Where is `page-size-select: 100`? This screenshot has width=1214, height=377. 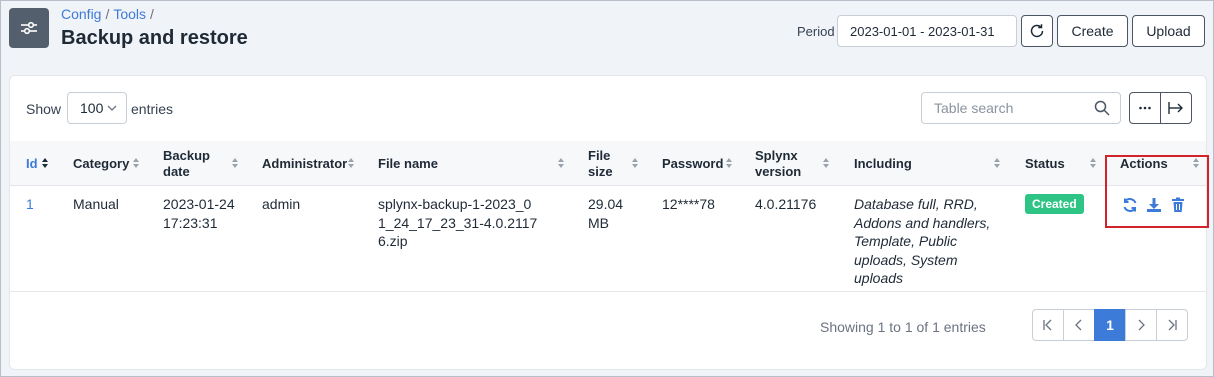 page-size-select: 100 is located at coordinates (97, 108).